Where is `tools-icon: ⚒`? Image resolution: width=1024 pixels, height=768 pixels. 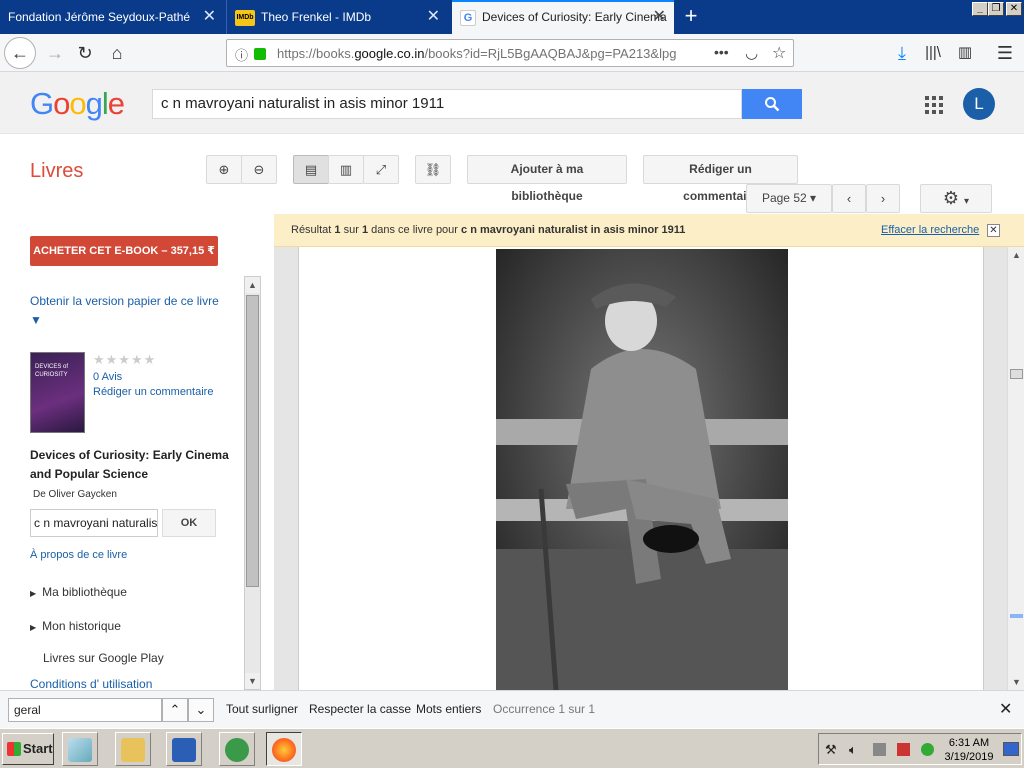 tools-icon: ⚒ is located at coordinates (831, 750).